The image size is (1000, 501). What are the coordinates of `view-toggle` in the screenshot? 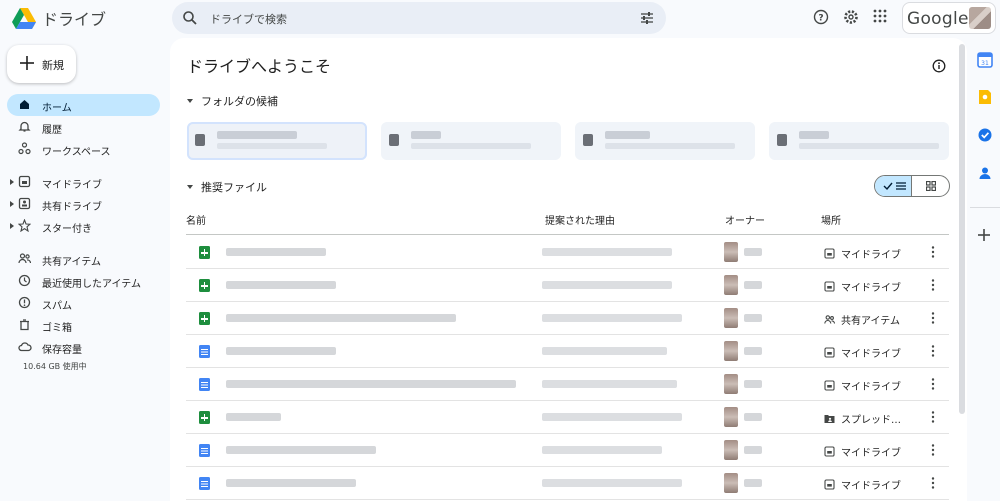 It's located at (912, 186).